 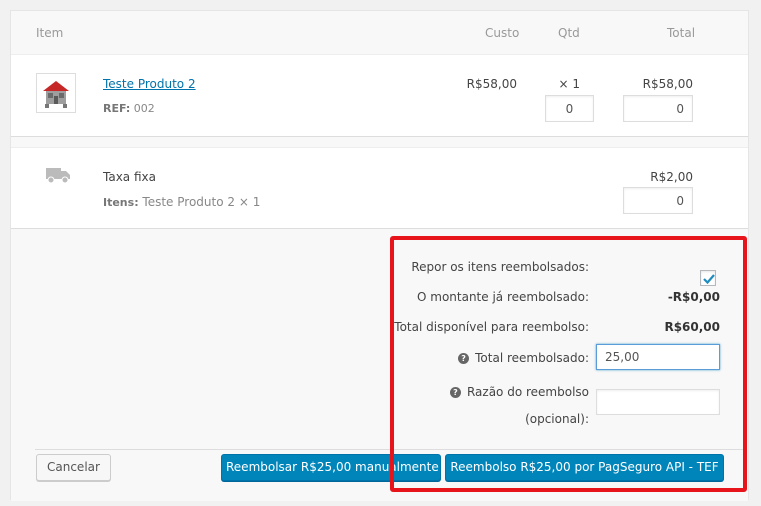 I want to click on house-product-image, so click(x=56, y=93).